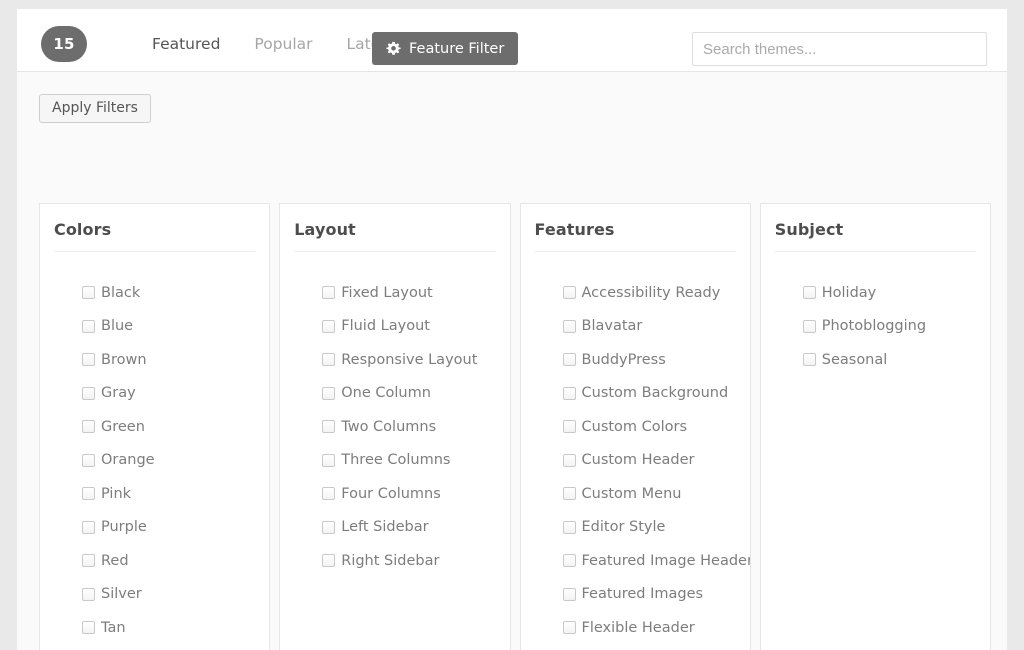  What do you see at coordinates (385, 326) in the screenshot?
I see `filter-label: Fluid Layout` at bounding box center [385, 326].